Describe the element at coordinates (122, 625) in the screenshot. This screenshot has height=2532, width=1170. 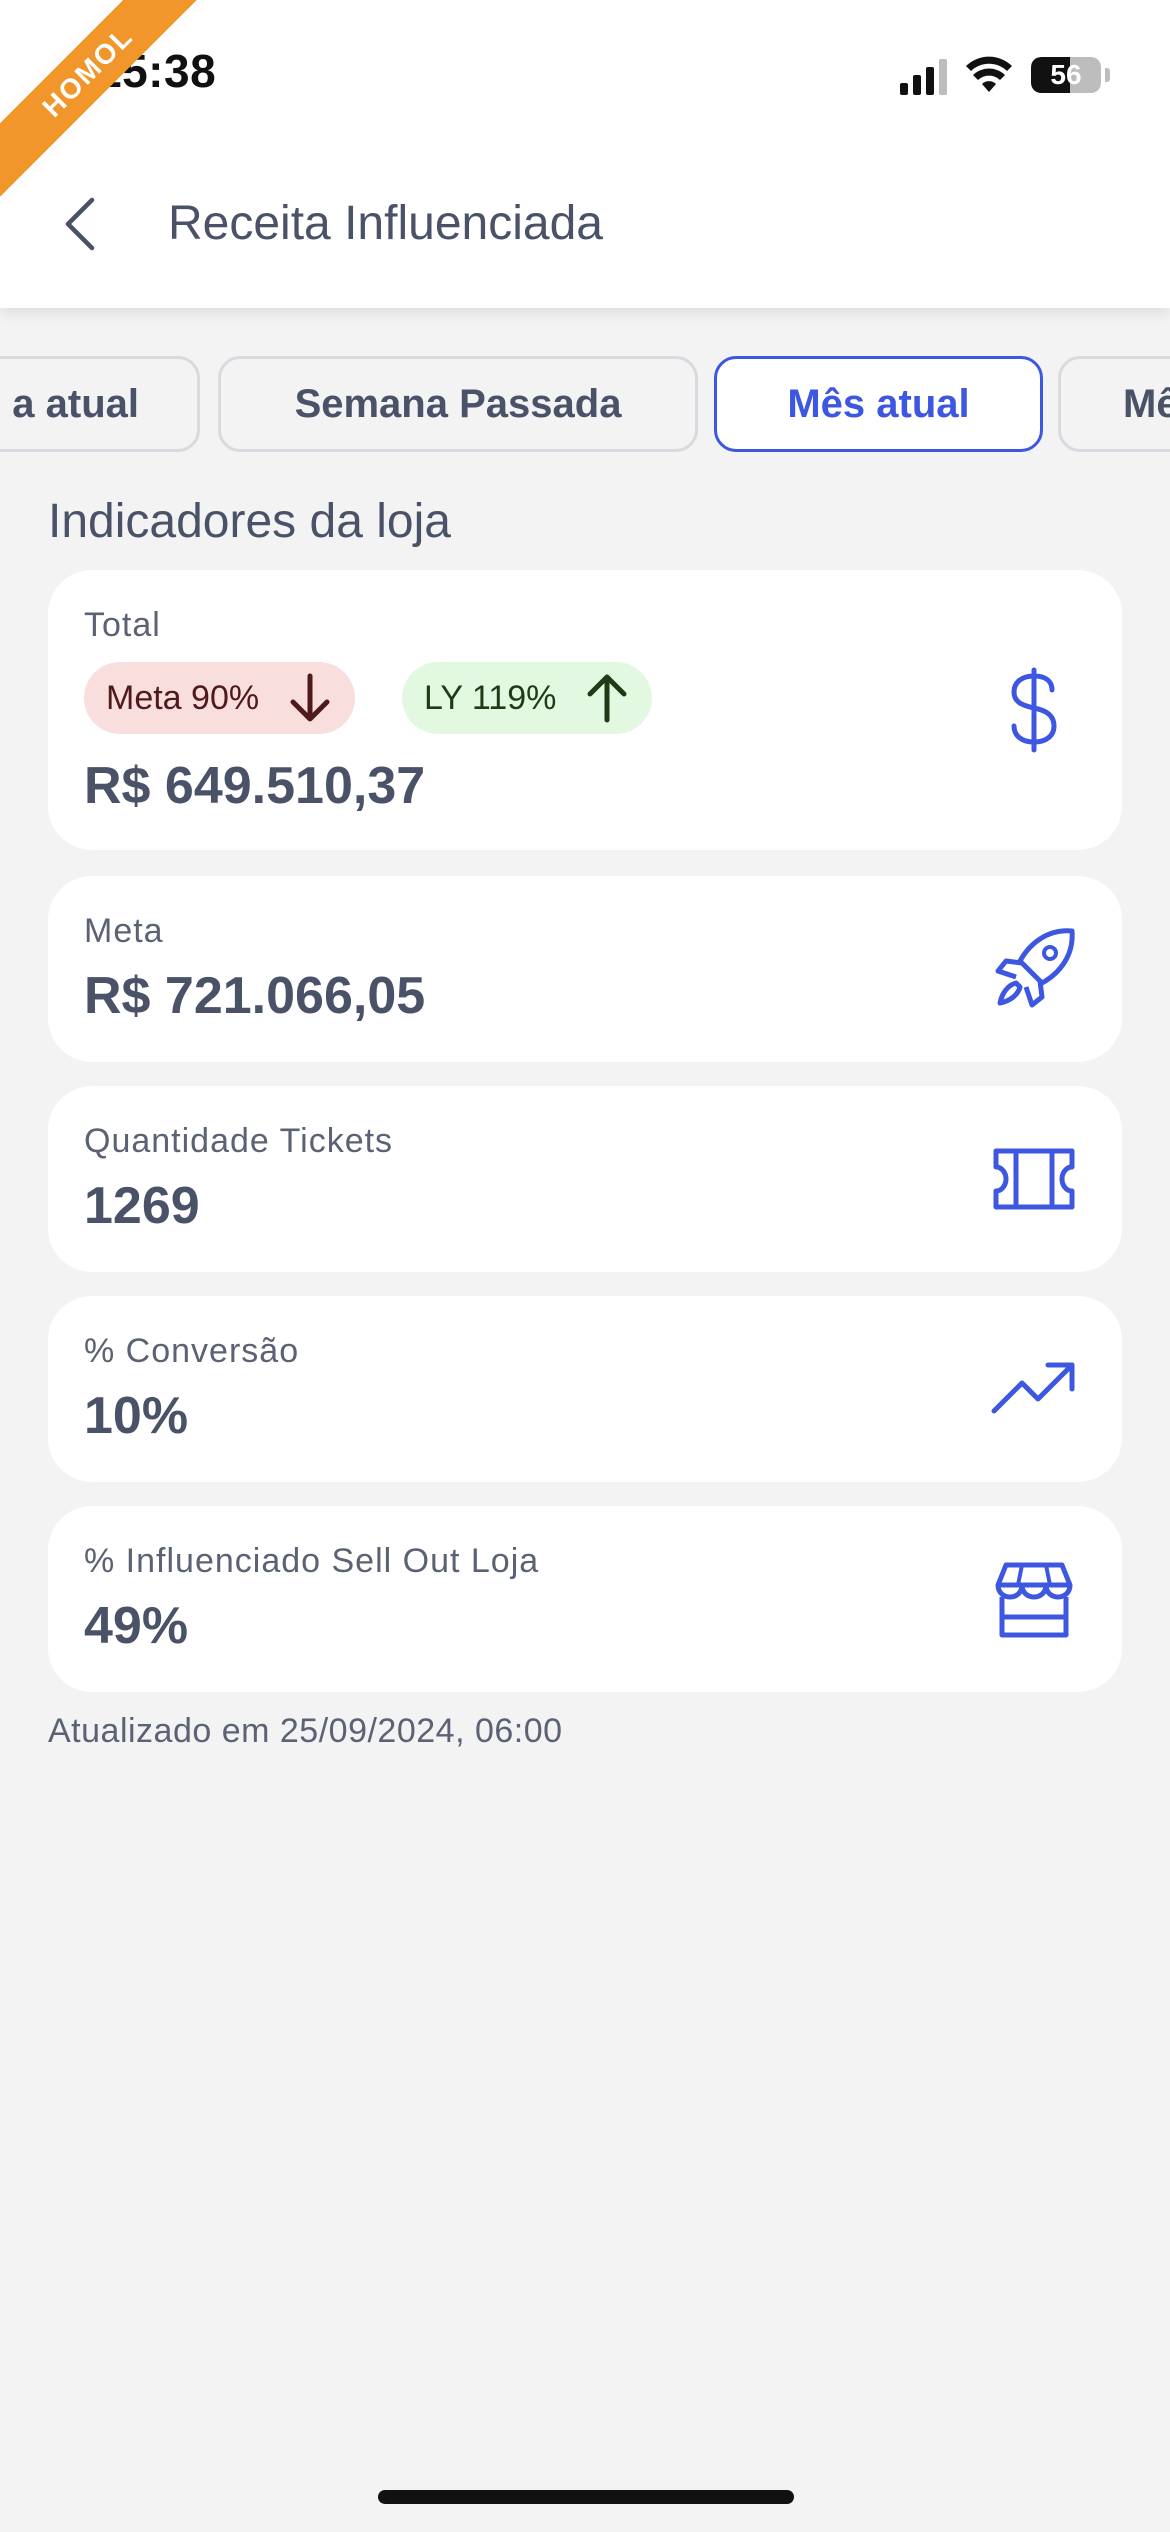
I see `card-label: Total` at that location.